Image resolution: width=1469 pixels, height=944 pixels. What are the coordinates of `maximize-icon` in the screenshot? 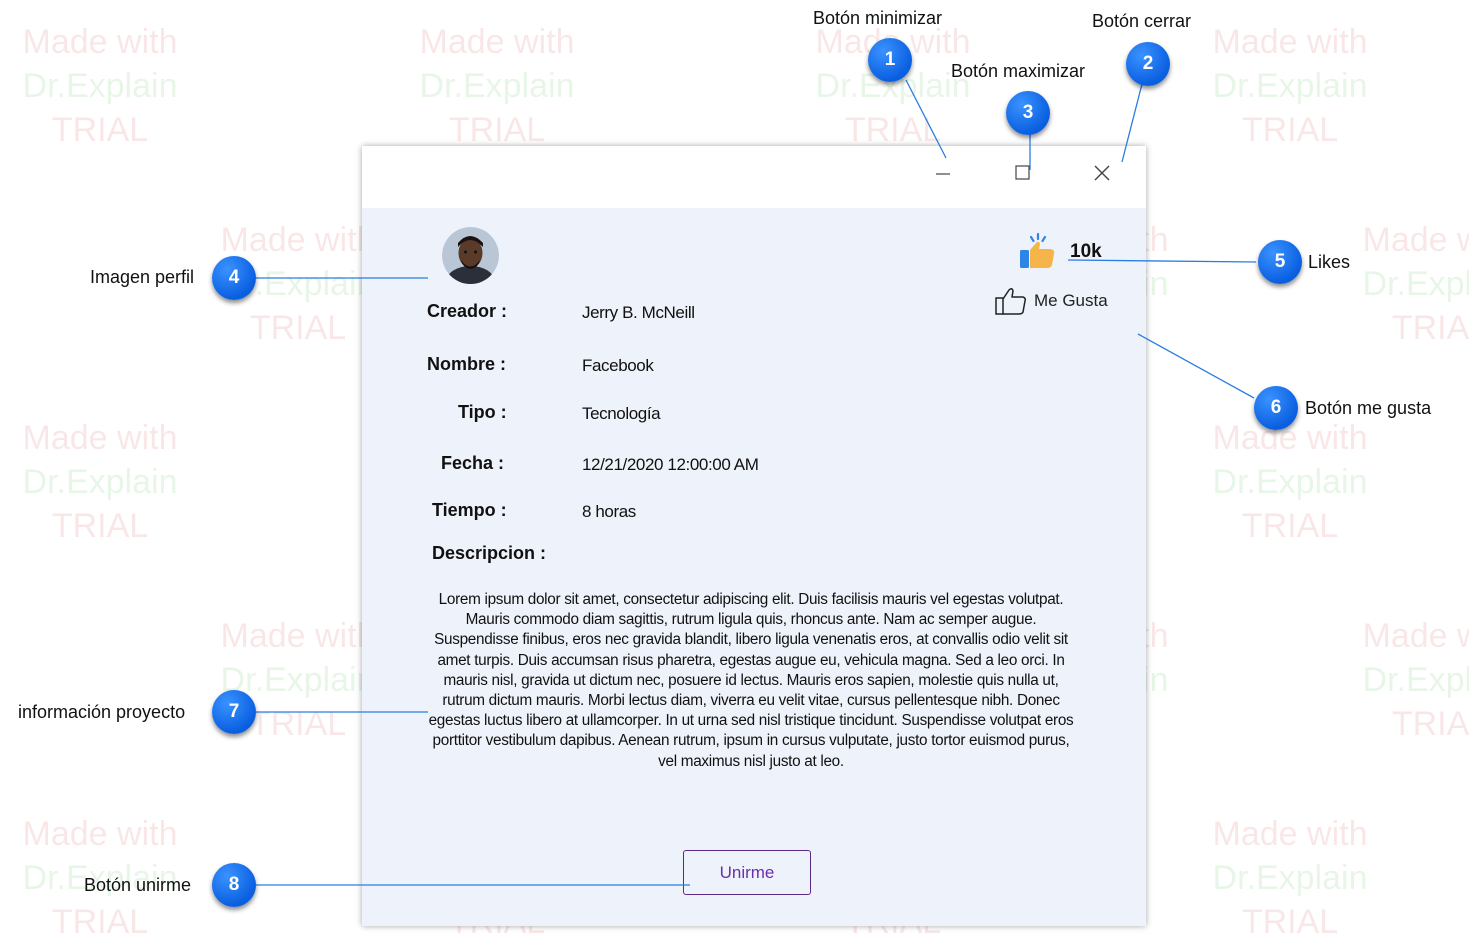 It's located at (1022, 172).